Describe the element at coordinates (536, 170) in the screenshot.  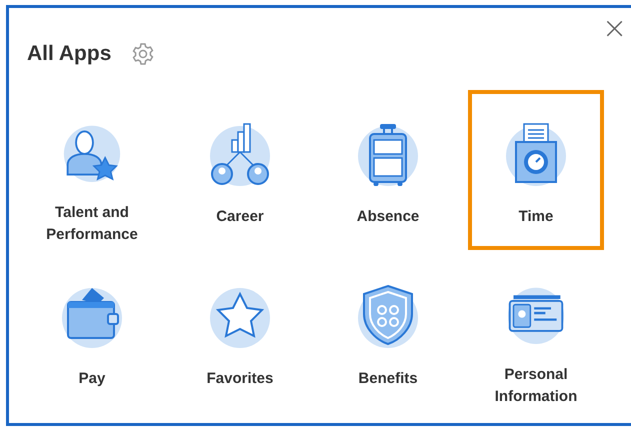
I see `app-tile: Time` at that location.